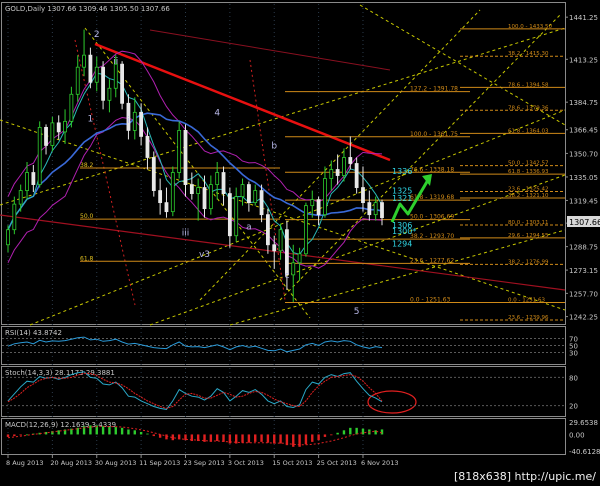 The width and height of the screenshot is (600, 486). Describe the element at coordinates (246, 463) in the screenshot. I see `date-tick-label-5: 3 Oct 2013` at that location.